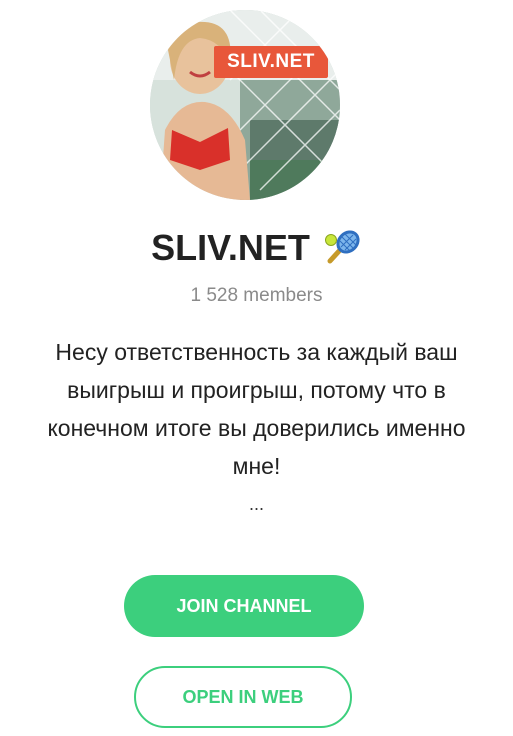 The width and height of the screenshot is (513, 736). What do you see at coordinates (256, 390) in the screenshot?
I see `description-line: выигрыш и проигрыш, потому что в` at bounding box center [256, 390].